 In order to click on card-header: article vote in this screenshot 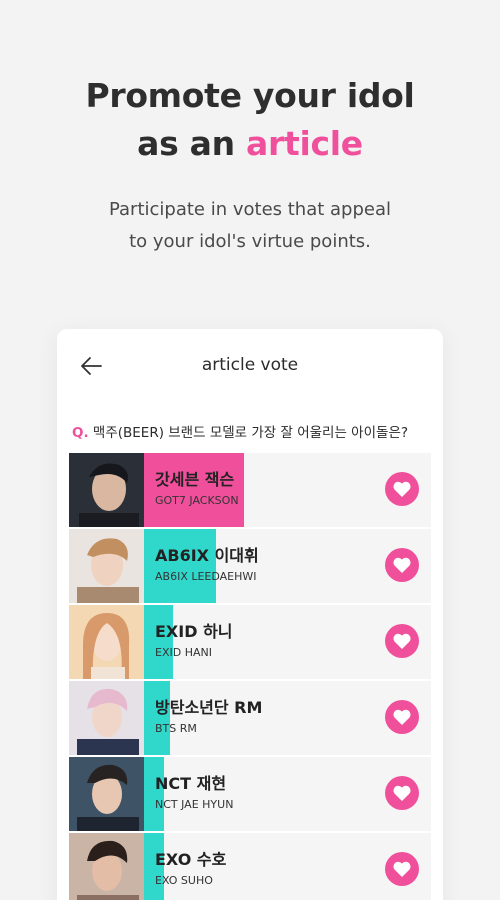, I will do `click(250, 366)`.